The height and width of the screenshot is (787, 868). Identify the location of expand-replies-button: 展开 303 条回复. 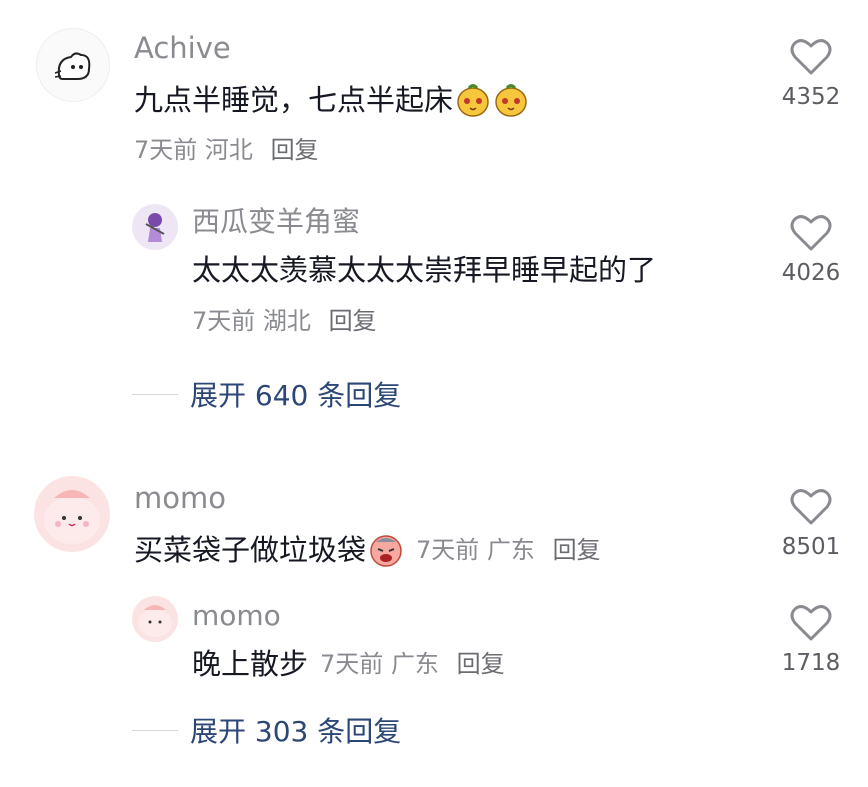
(266, 730).